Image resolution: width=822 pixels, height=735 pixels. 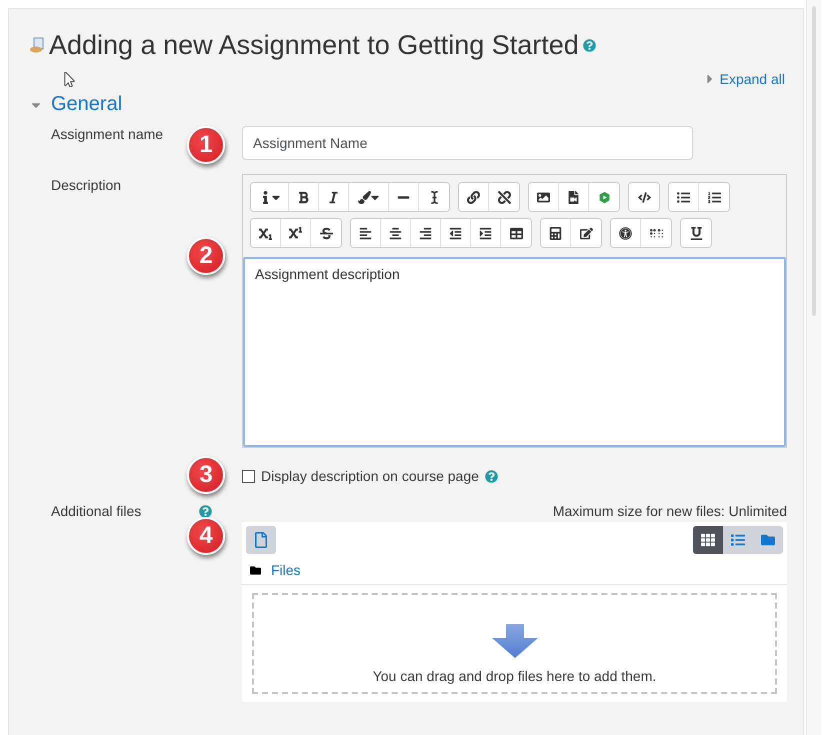 What do you see at coordinates (515, 641) in the screenshot?
I see `down-arrow-icon` at bounding box center [515, 641].